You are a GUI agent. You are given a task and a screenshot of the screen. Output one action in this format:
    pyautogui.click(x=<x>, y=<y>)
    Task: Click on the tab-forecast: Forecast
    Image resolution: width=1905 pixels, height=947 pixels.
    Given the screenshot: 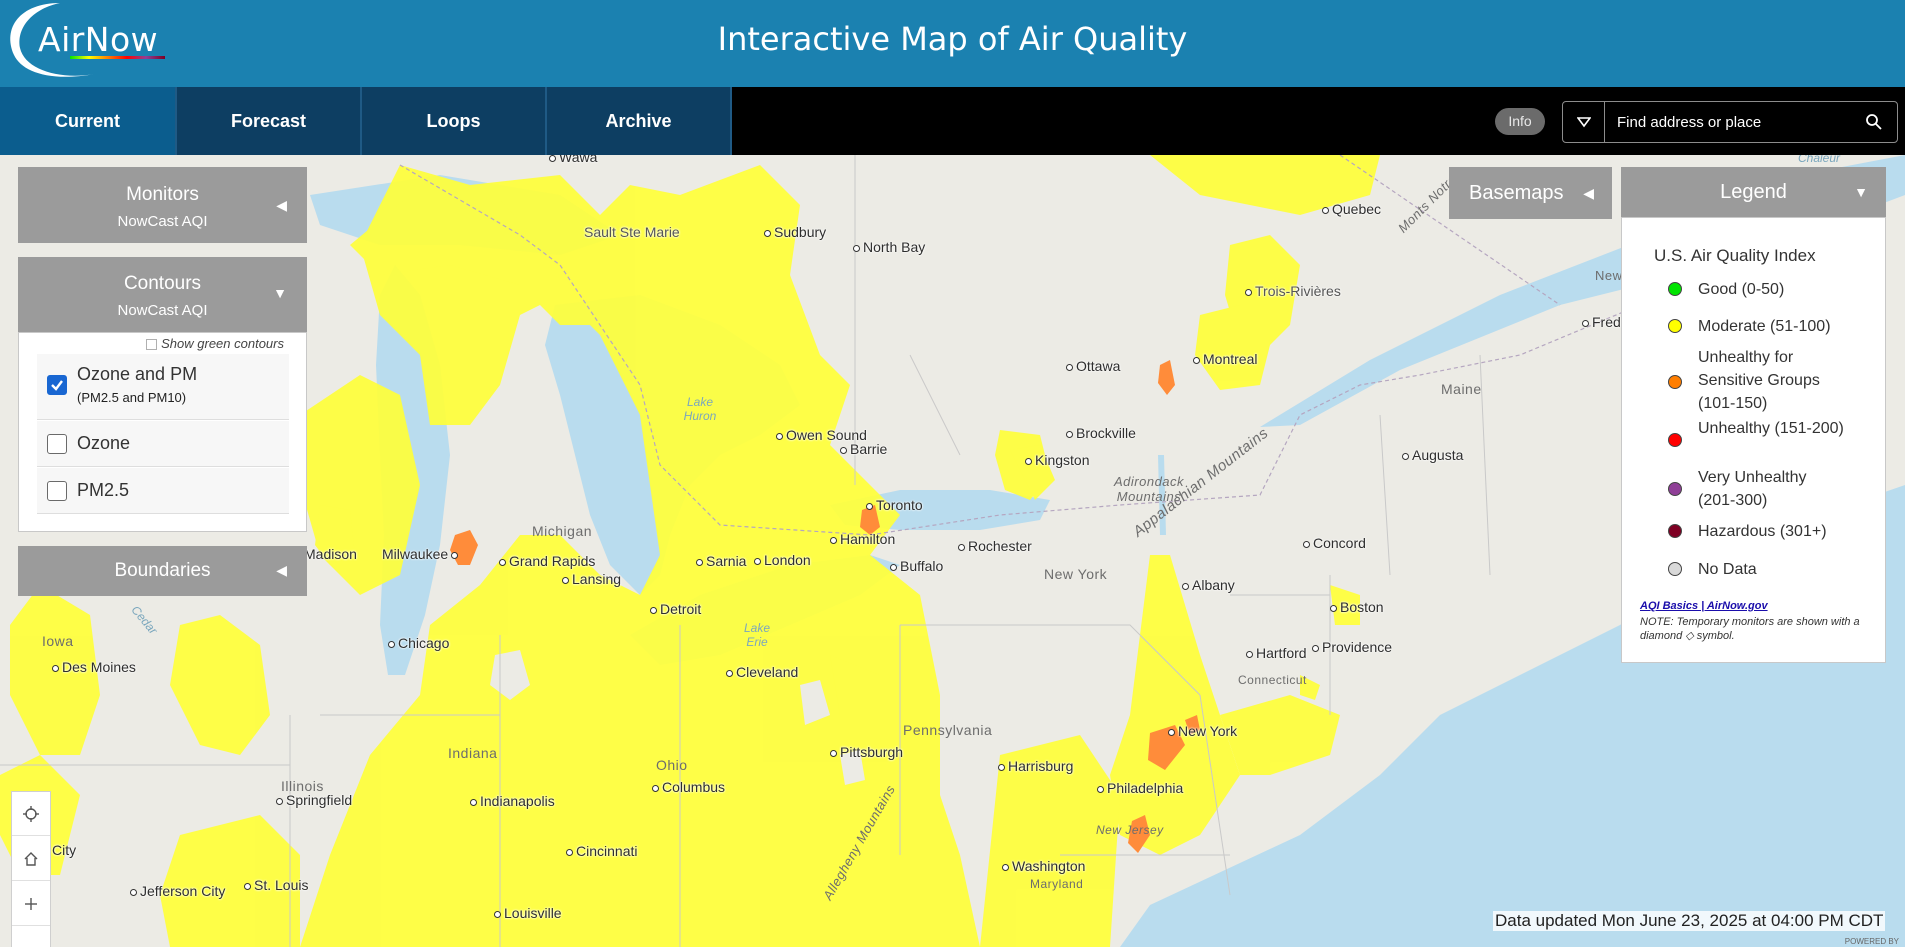 What is the action you would take?
    pyautogui.click(x=269, y=121)
    